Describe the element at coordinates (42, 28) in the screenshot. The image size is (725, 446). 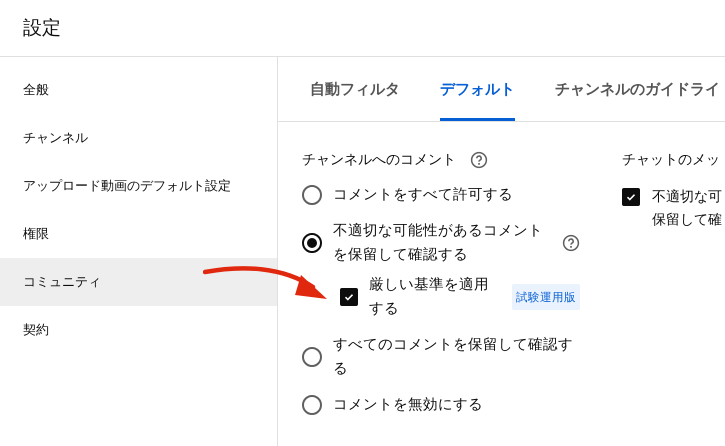
I see `page-title: 設定` at that location.